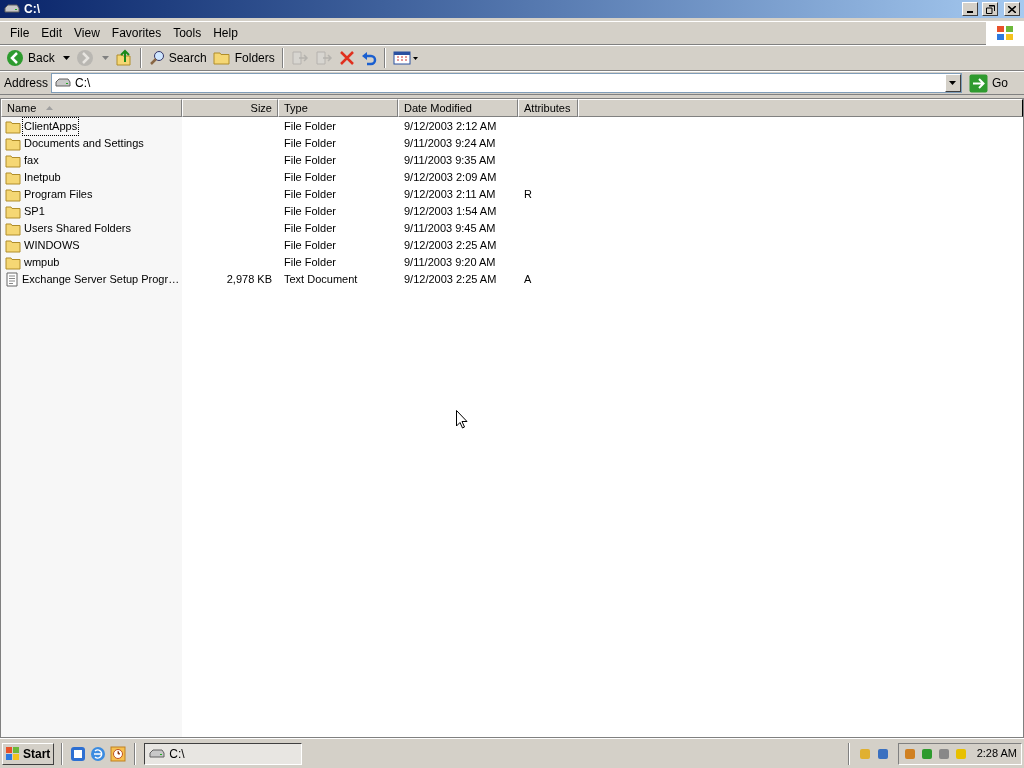  I want to click on date-modified: 9/11/2003 9:20 AM, so click(450, 263).